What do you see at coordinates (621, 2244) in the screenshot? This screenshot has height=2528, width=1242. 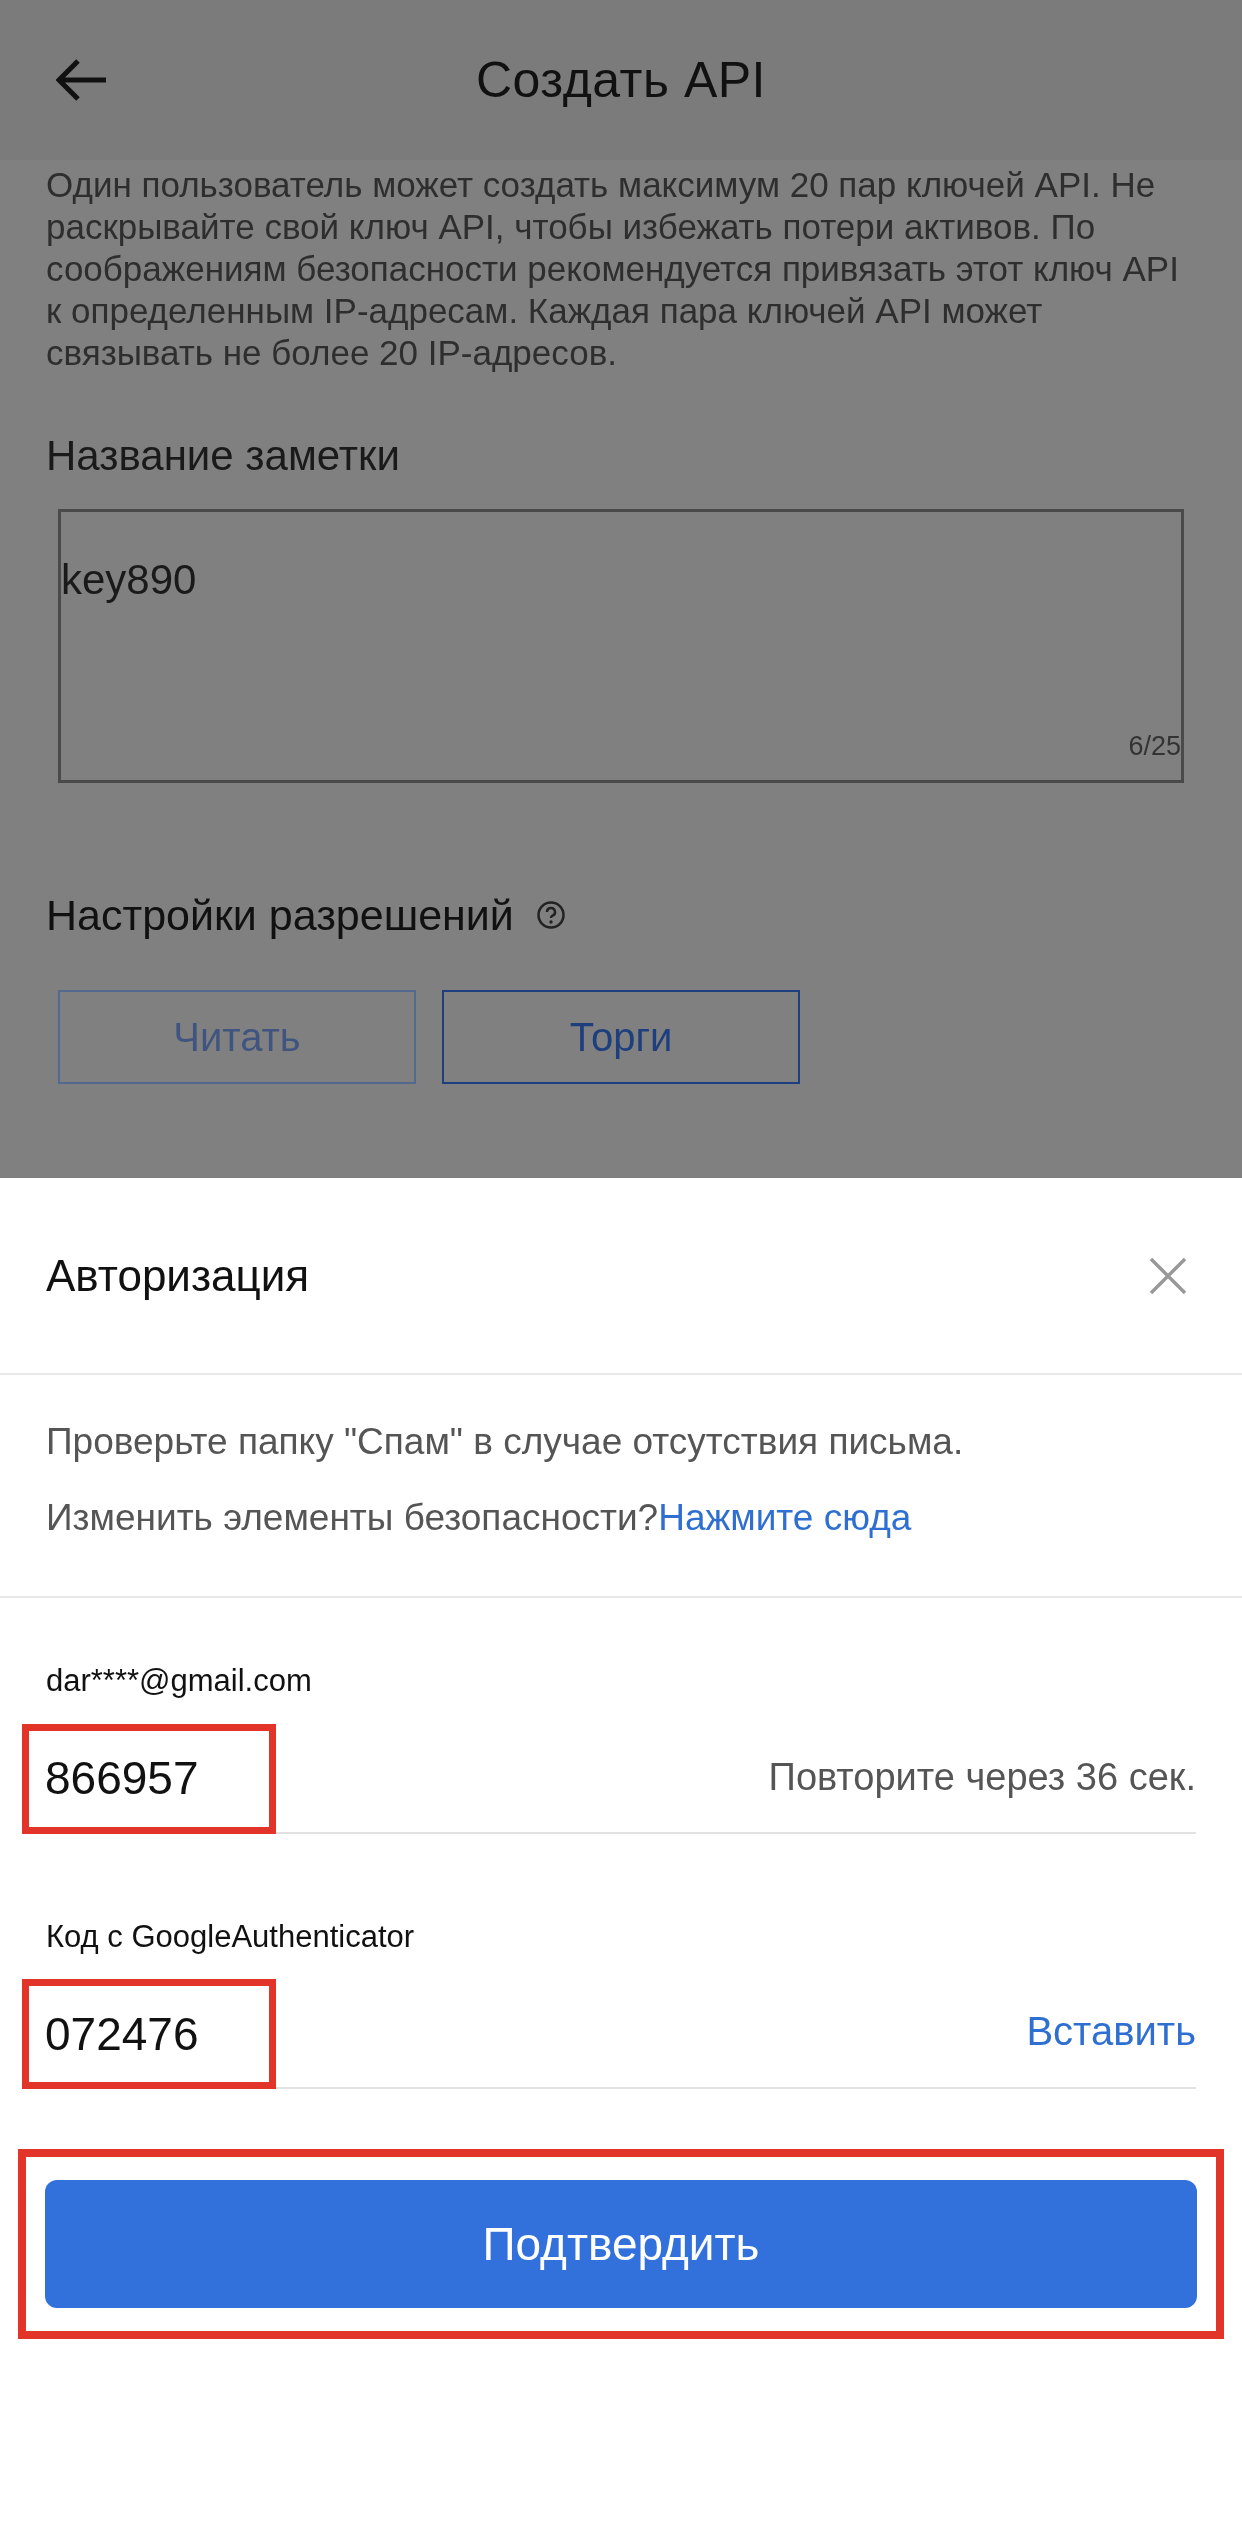 I see `confirm-button: Подтвердить` at bounding box center [621, 2244].